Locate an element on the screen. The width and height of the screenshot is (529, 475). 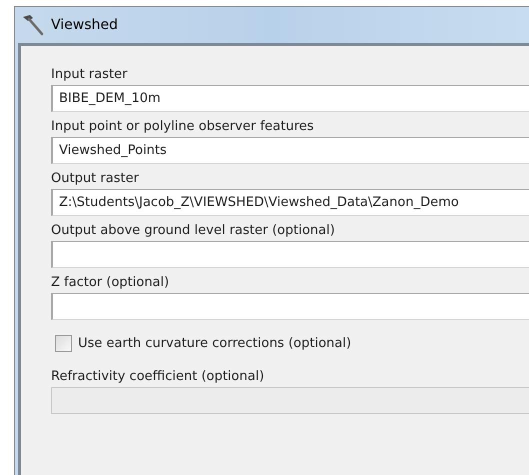
field-label: Output above ground level raster (optional) is located at coordinates (193, 231).